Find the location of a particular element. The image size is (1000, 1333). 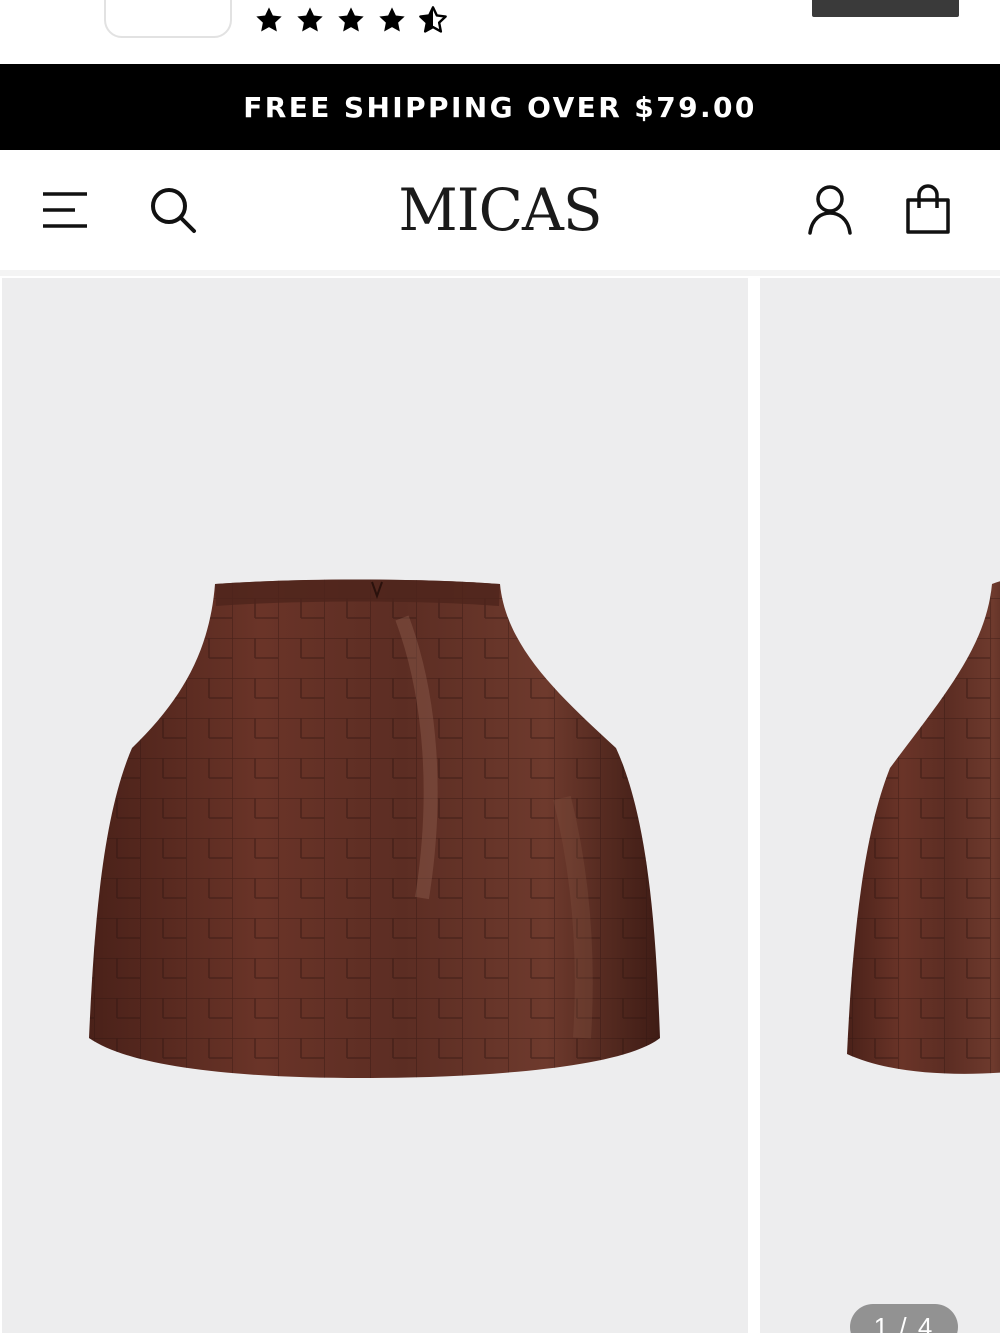

announcement-bar: FREE SHIPPING OVER $79.00 is located at coordinates (500, 107).